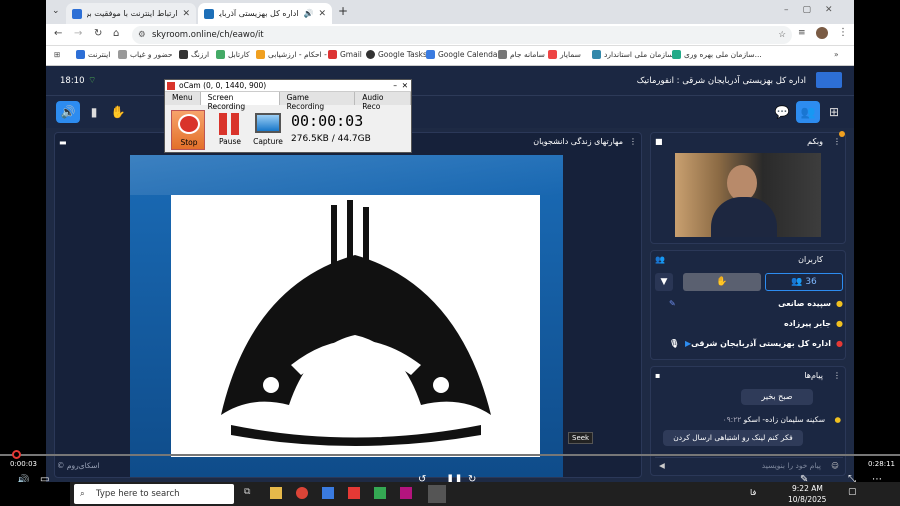  I want to click on capture-button: Capture, so click(268, 130).